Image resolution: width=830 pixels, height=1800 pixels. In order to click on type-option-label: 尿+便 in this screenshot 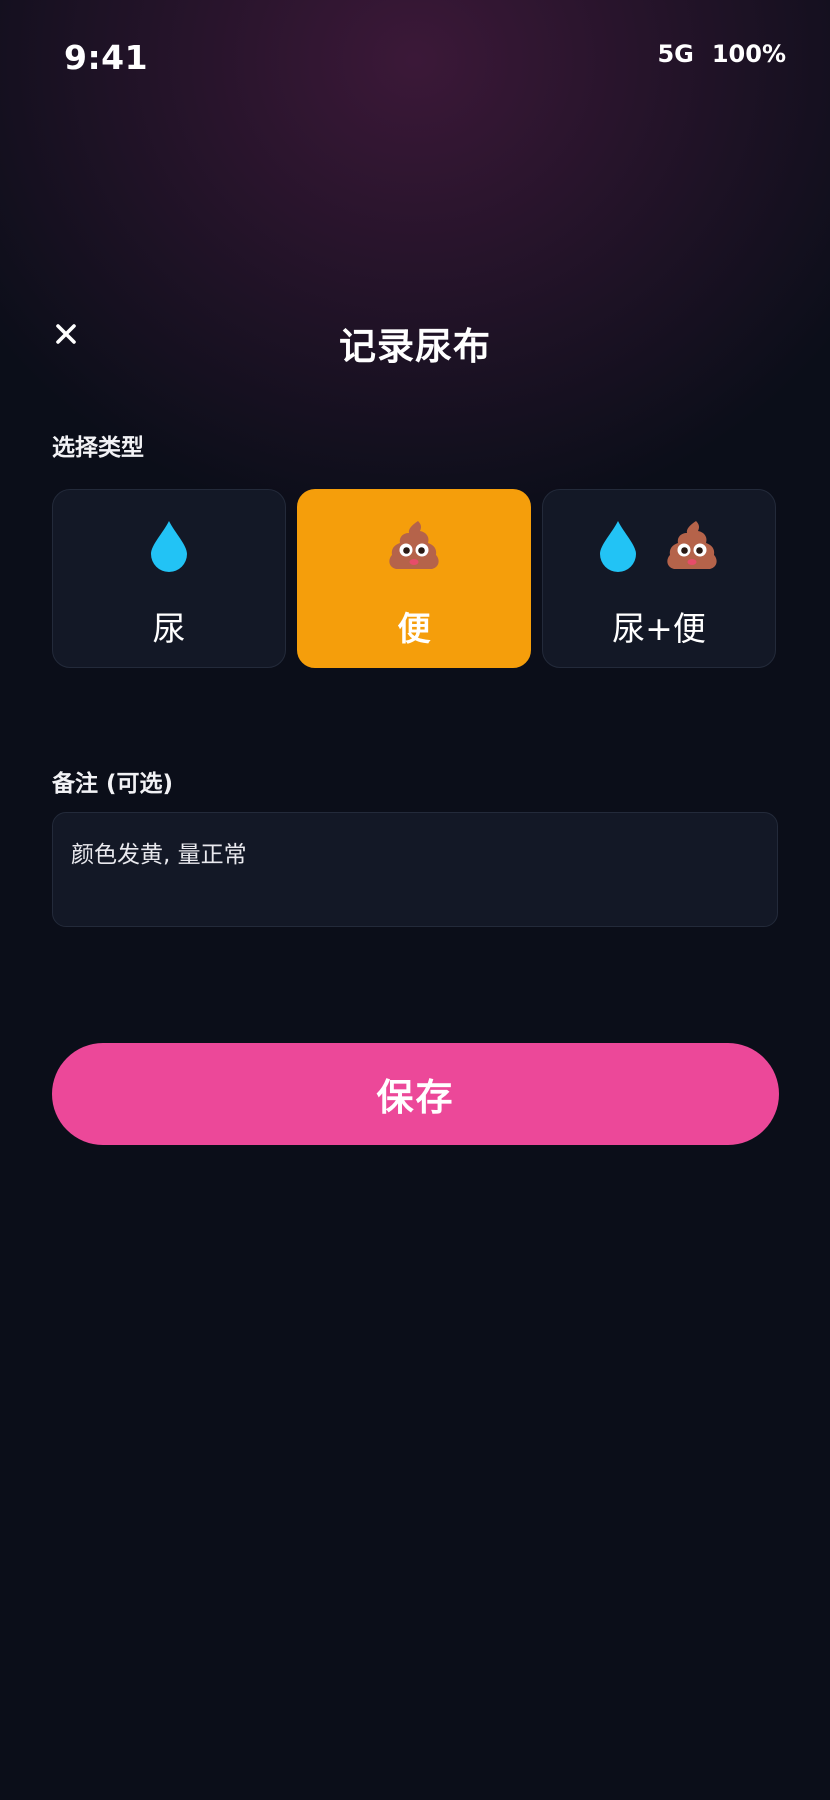, I will do `click(659, 628)`.